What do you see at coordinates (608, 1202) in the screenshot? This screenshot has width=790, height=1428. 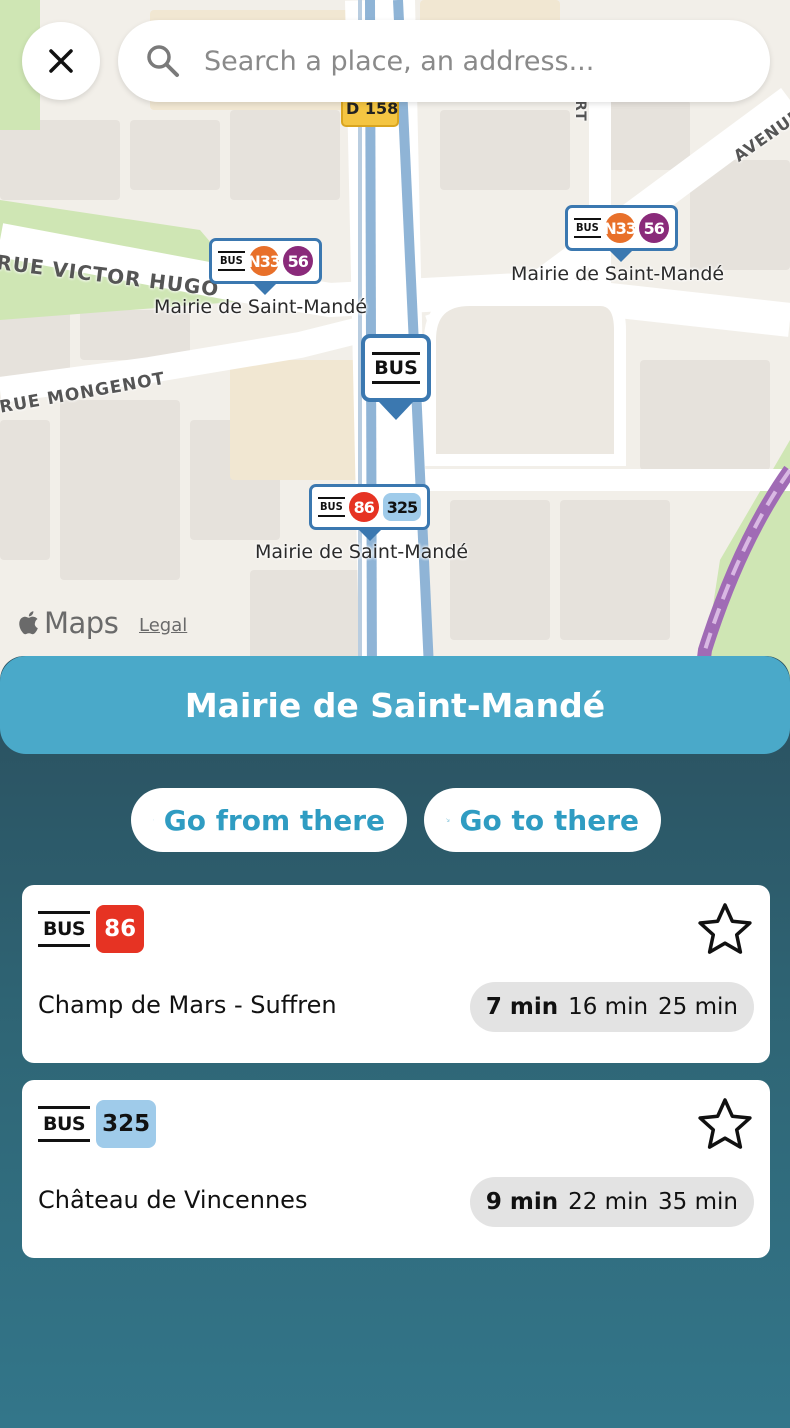 I see `departure-time: 22 min` at bounding box center [608, 1202].